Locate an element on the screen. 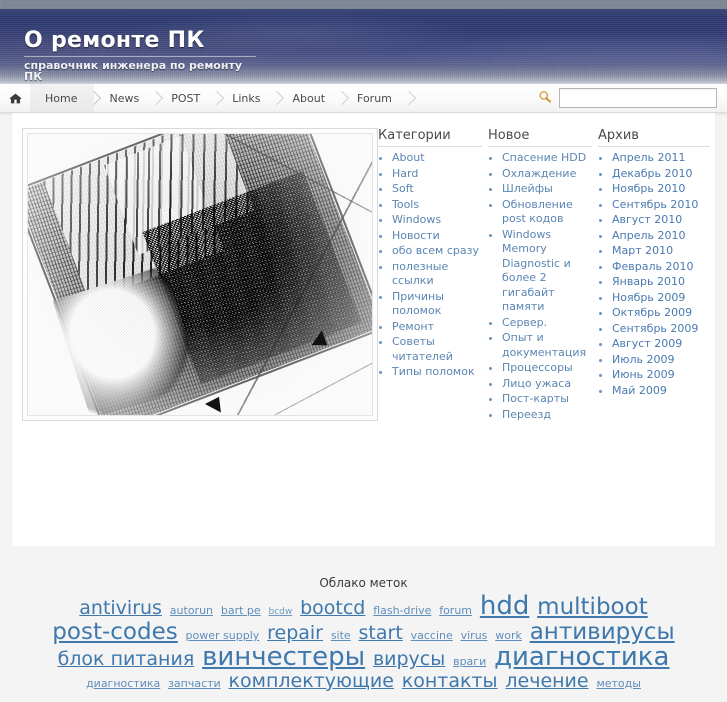 The image size is (727, 702). post-link: Переезд is located at coordinates (526, 414).